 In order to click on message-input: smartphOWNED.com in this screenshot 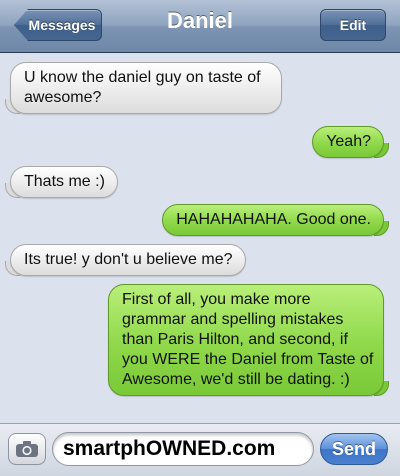, I will do `click(183, 449)`.